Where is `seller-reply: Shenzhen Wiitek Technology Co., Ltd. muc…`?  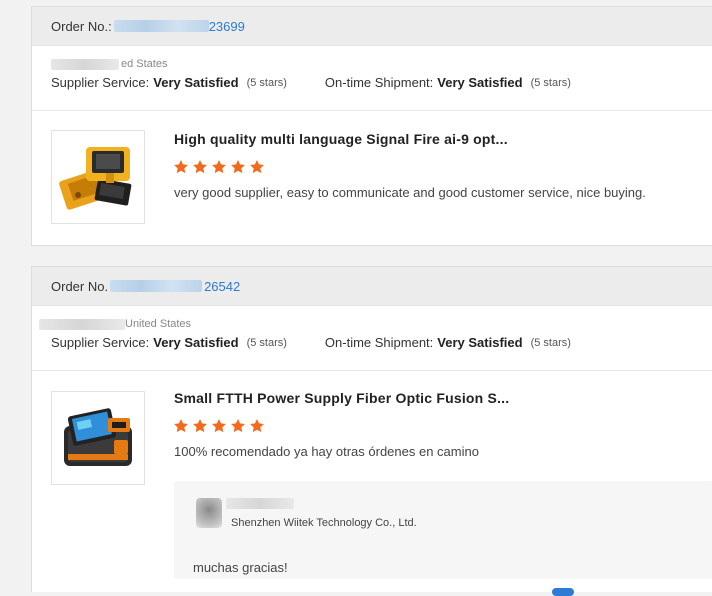
seller-reply: Shenzhen Wiitek Technology Co., Ltd. muc… is located at coordinates (443, 530).